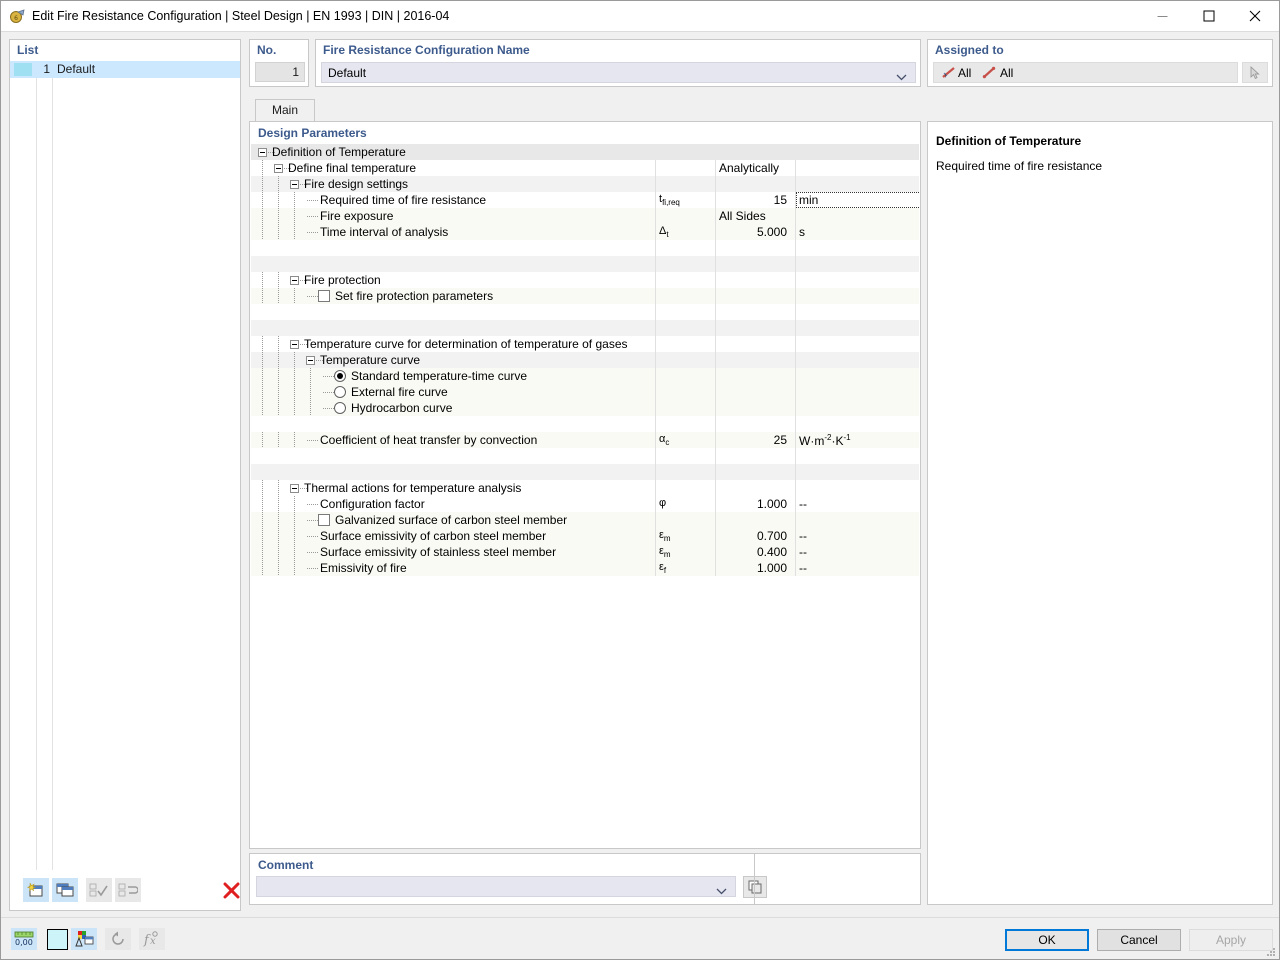 This screenshot has width=1280, height=960. What do you see at coordinates (585, 168) in the screenshot?
I see `tree-row-define-final-temperature: Define final temperature Analytically` at bounding box center [585, 168].